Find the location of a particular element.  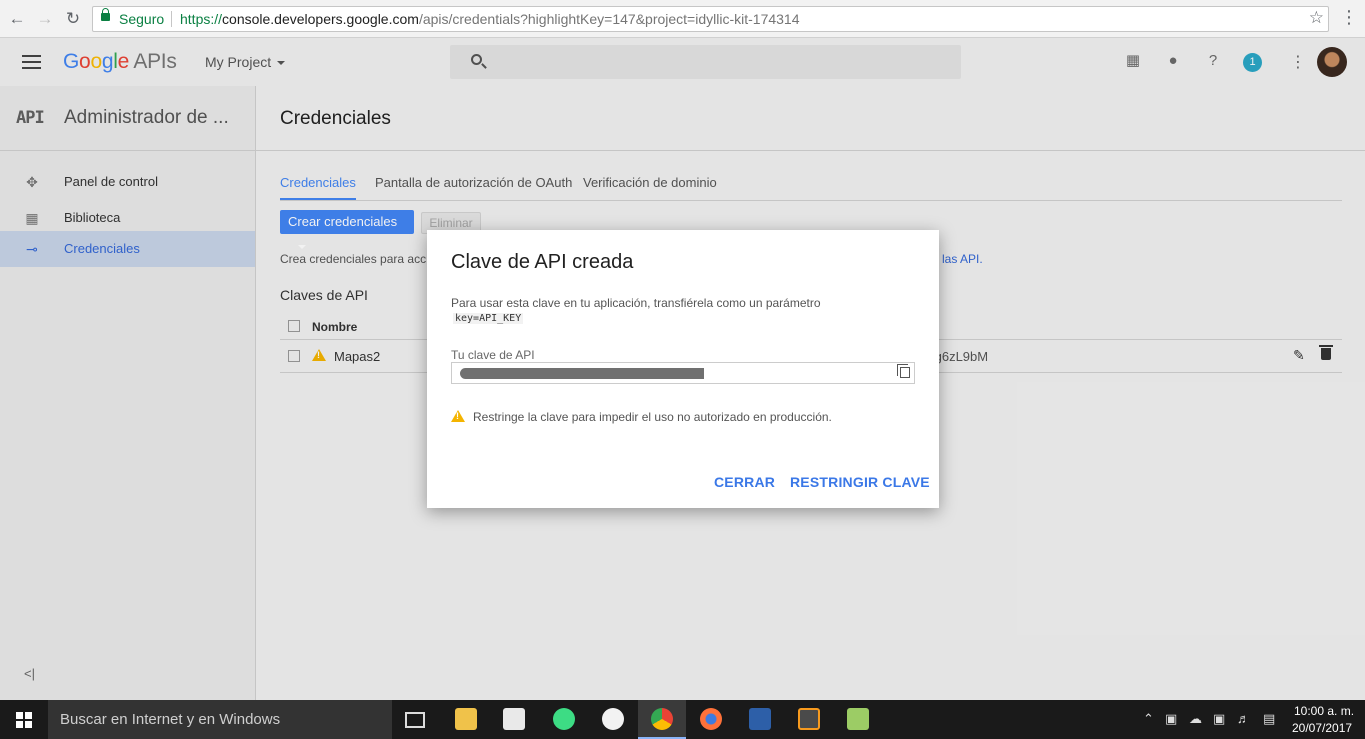

clock-app-icon is located at coordinates (613, 719).